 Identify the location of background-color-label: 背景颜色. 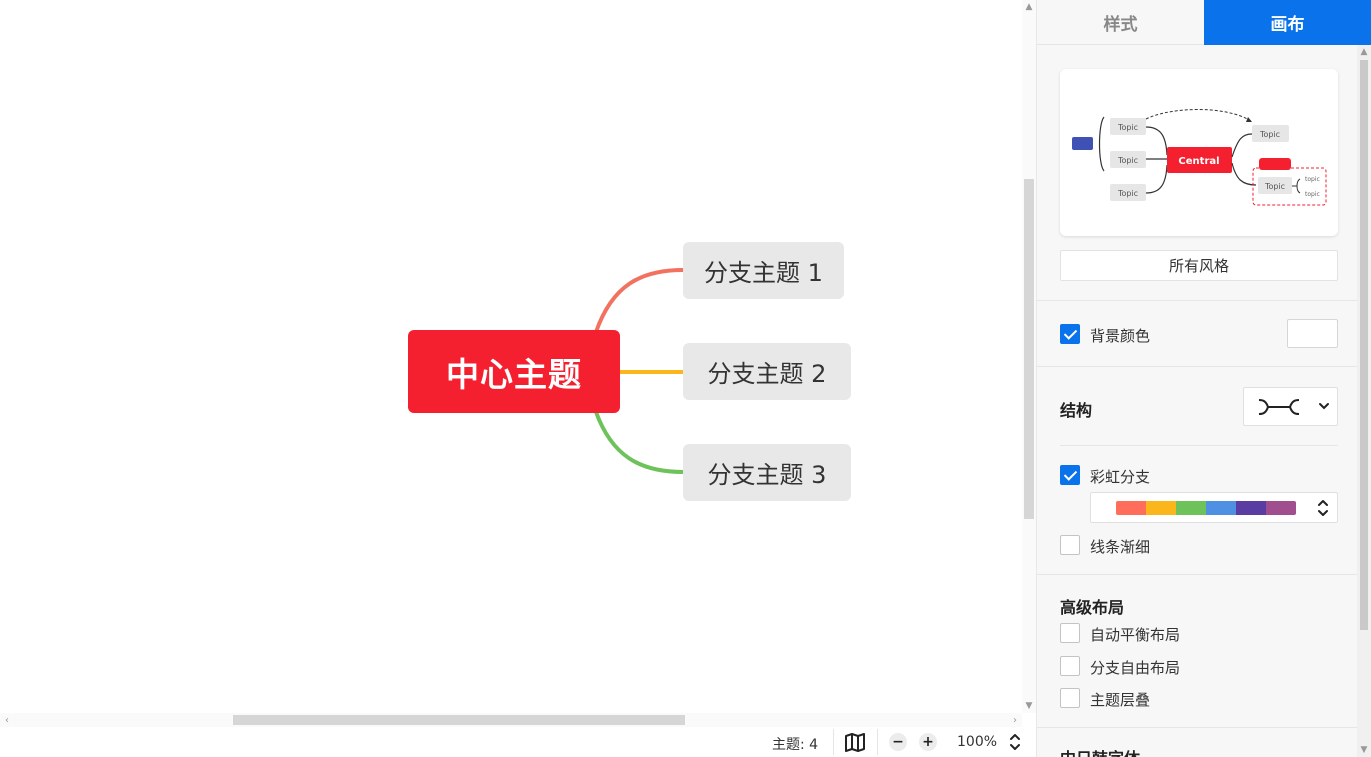
(1120, 336).